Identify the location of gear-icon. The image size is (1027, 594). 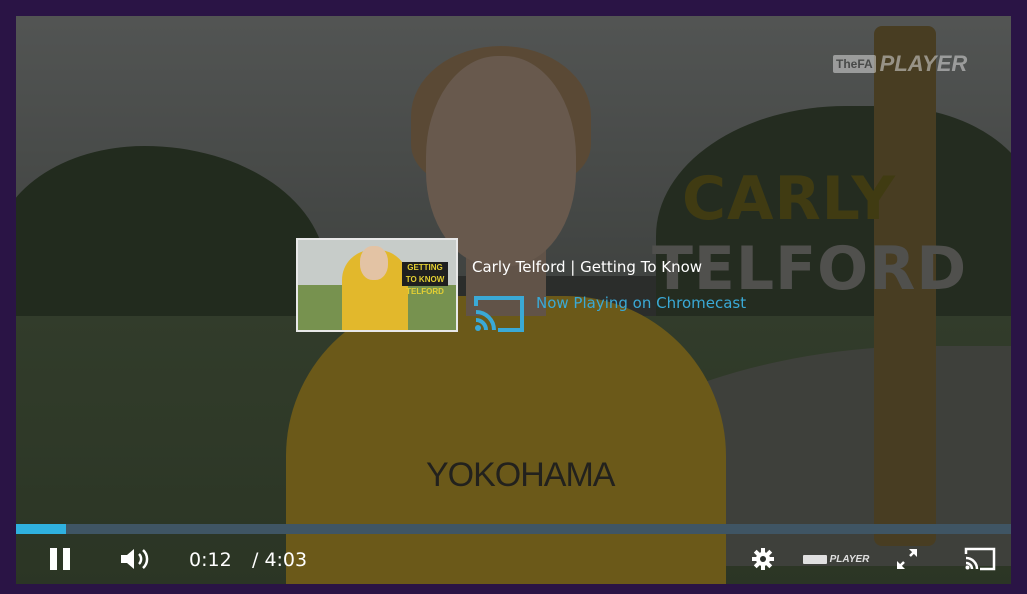
(763, 559).